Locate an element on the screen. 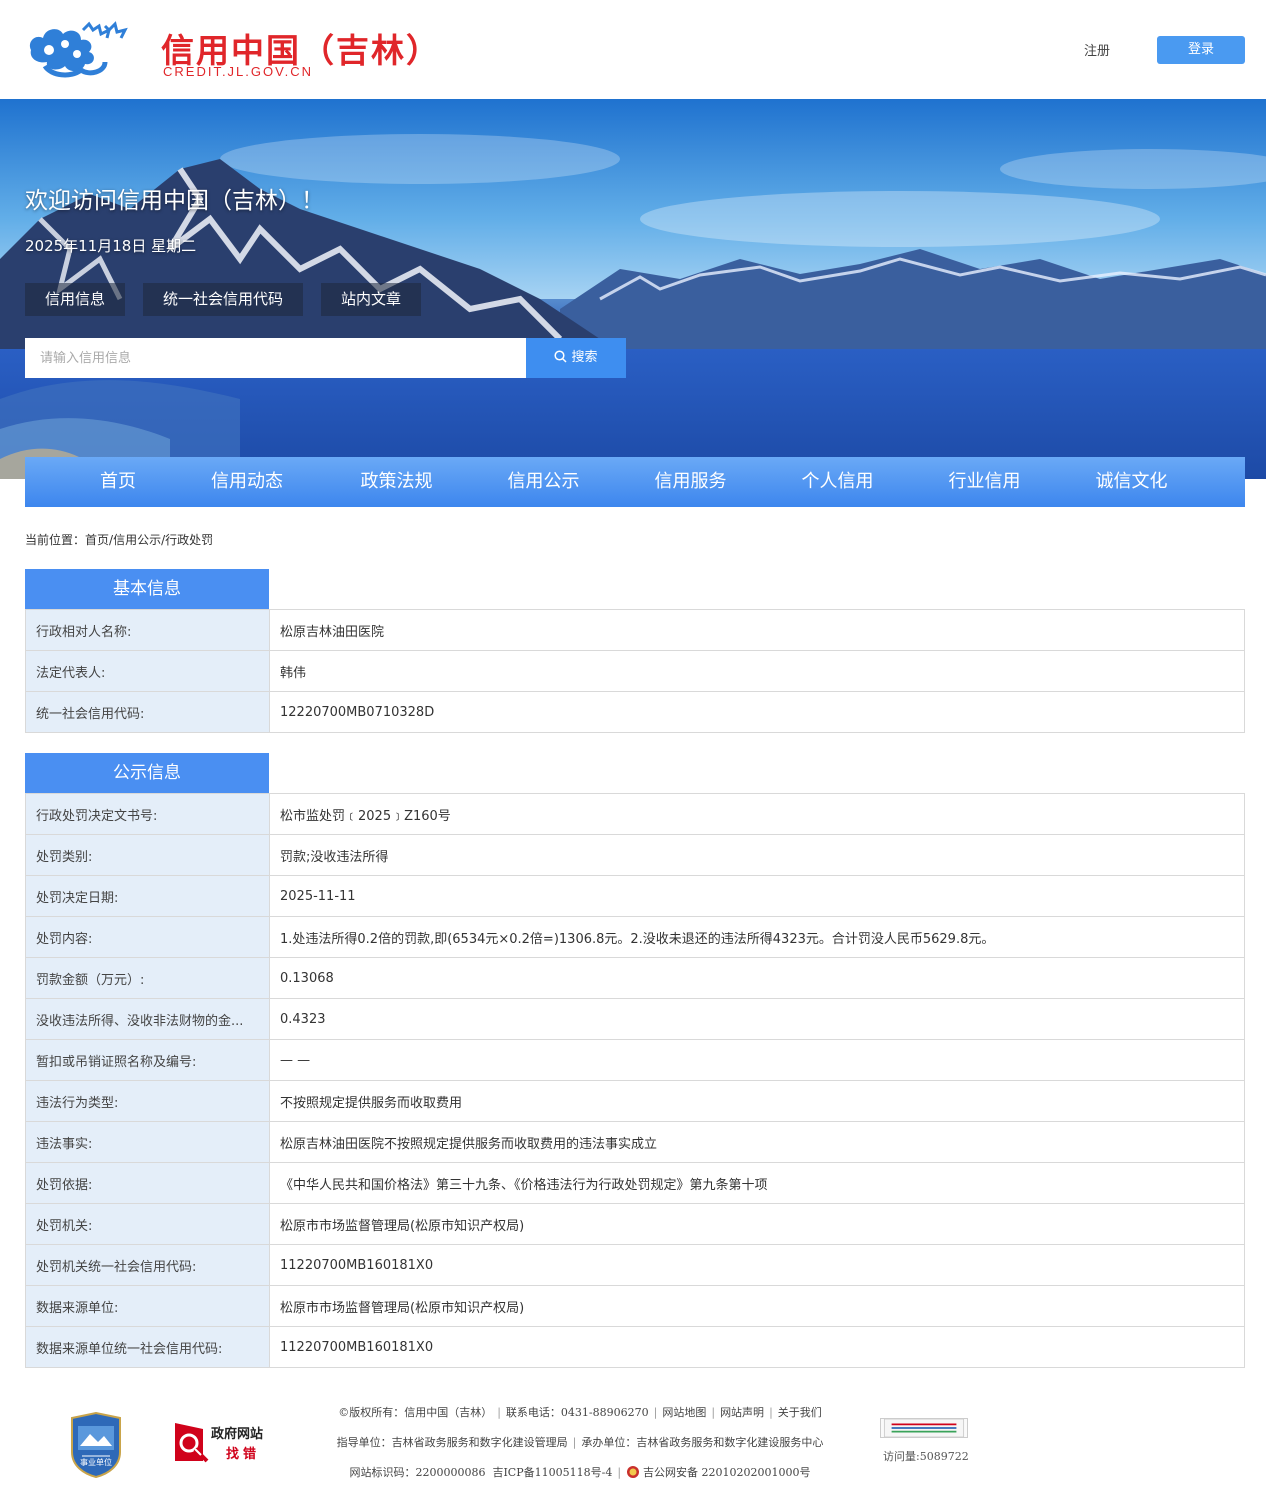  field-label: 处罚决定日期: is located at coordinates (147, 896).